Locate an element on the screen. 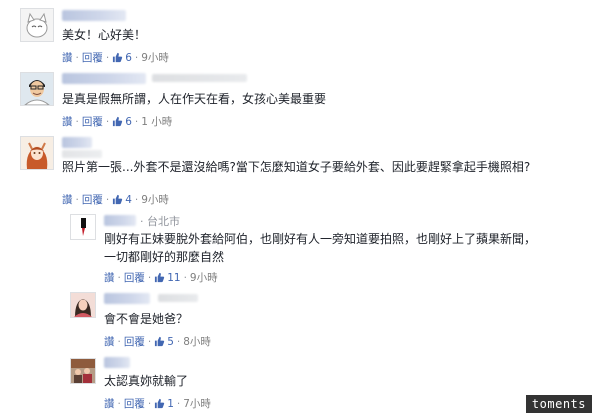 The width and height of the screenshot is (600, 416). man-avatar-icon is located at coordinates (37, 89).